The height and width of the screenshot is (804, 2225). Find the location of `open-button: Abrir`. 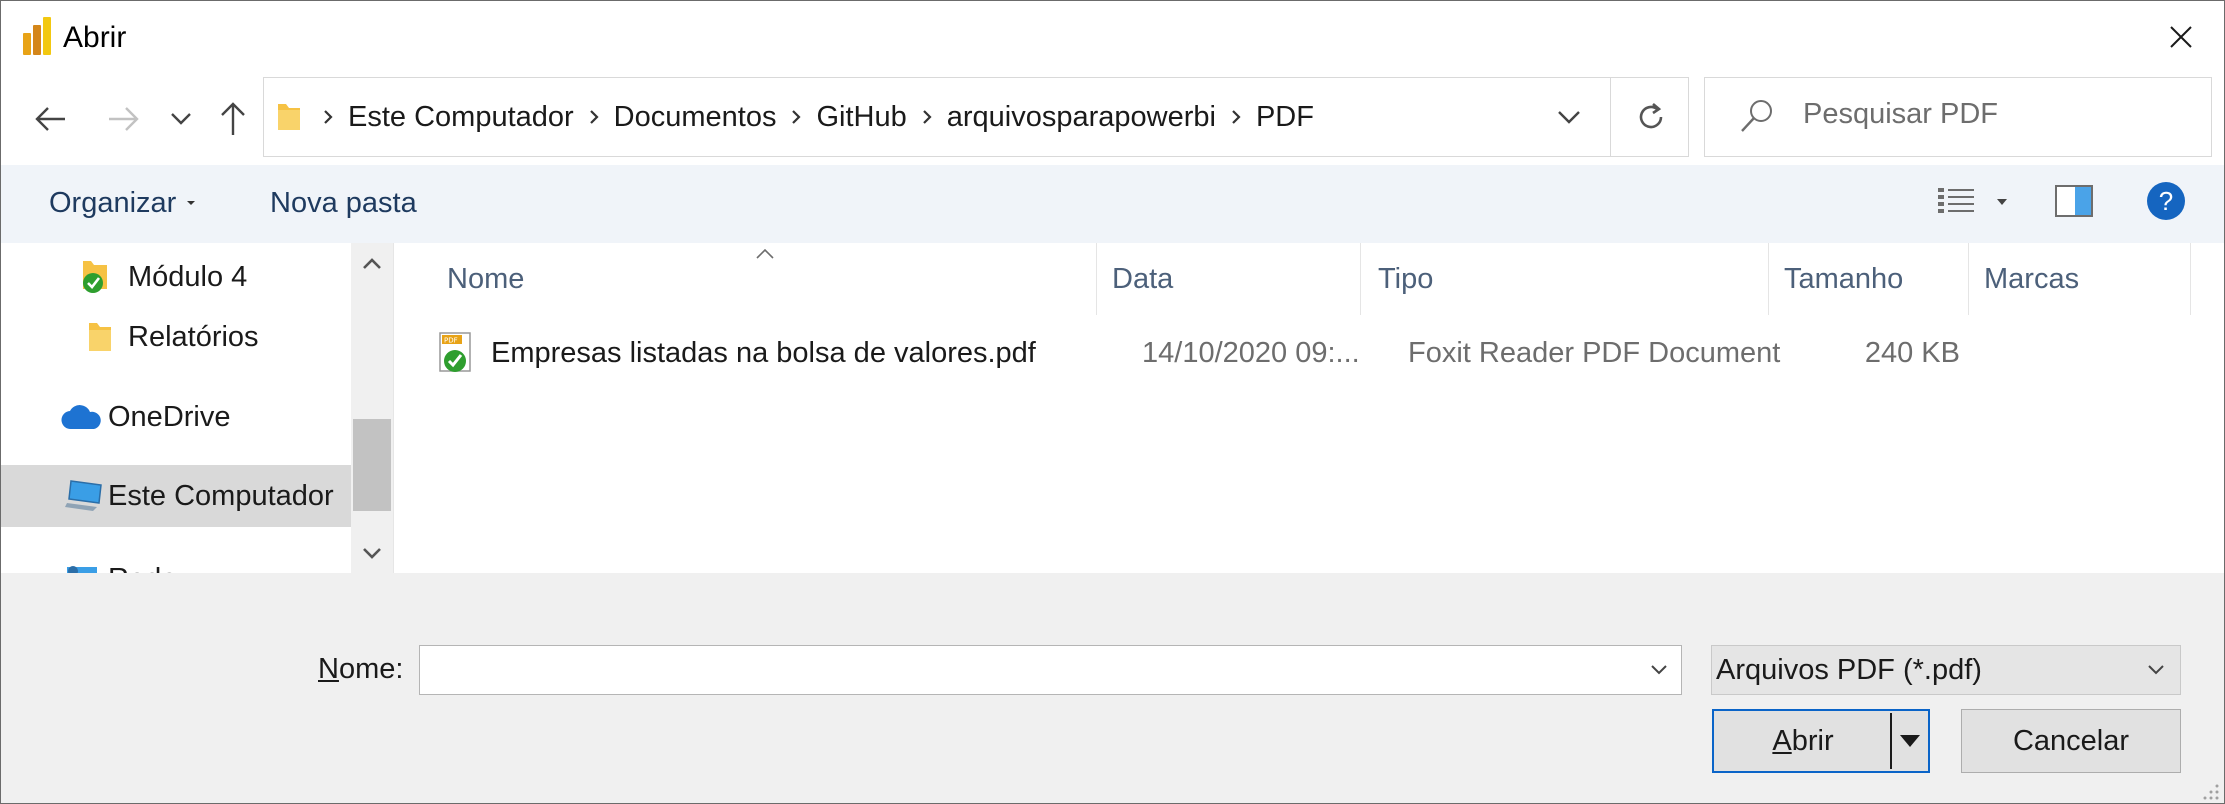

open-button: Abrir is located at coordinates (1821, 741).